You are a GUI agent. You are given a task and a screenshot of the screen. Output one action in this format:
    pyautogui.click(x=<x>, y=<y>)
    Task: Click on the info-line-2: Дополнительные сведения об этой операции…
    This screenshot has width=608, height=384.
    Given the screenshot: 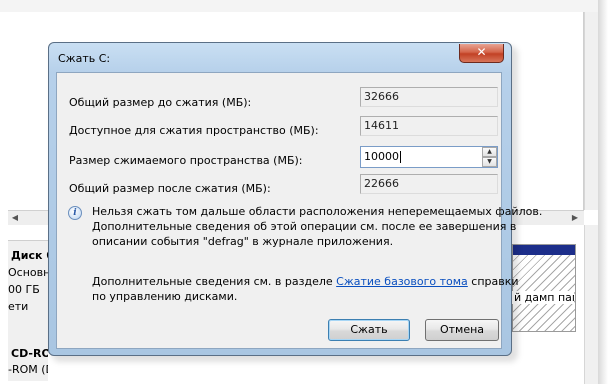 What is the action you would take?
    pyautogui.click(x=304, y=226)
    